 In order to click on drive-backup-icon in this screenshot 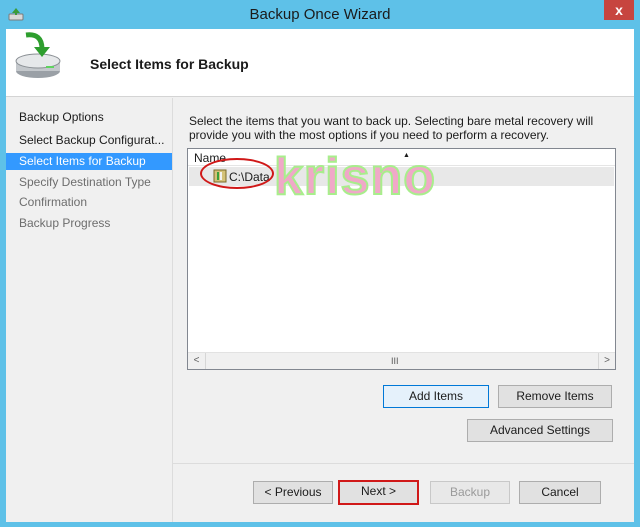, I will do `click(38, 55)`.